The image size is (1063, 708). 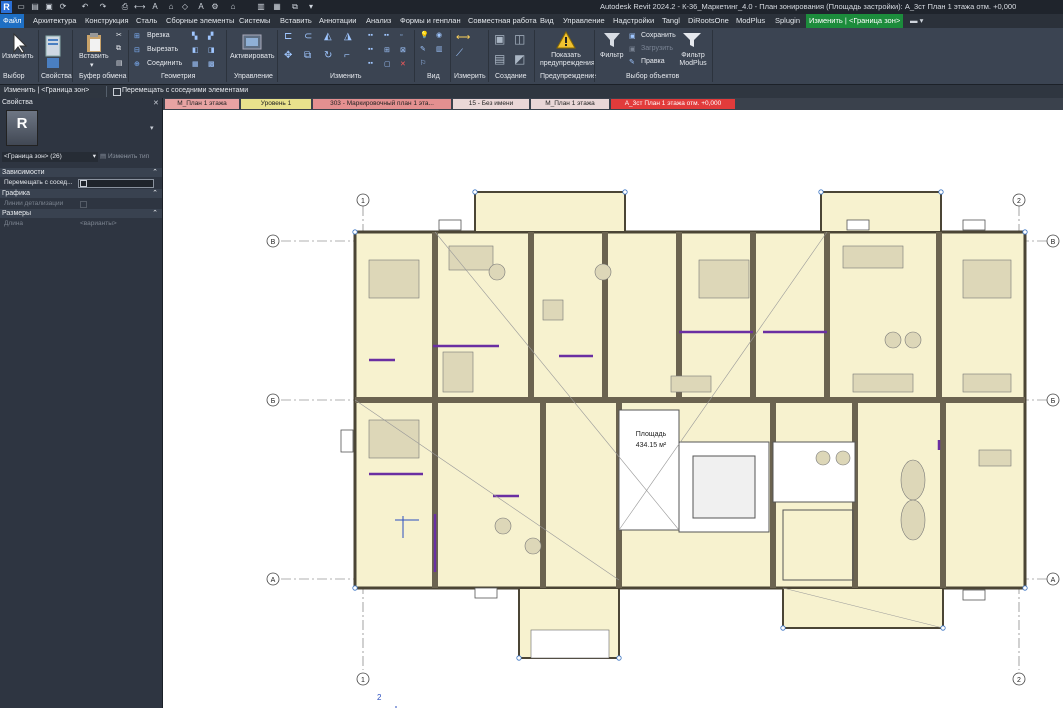 I want to click on edit-type-button: ▤ Изменить тип, so click(x=124, y=157).